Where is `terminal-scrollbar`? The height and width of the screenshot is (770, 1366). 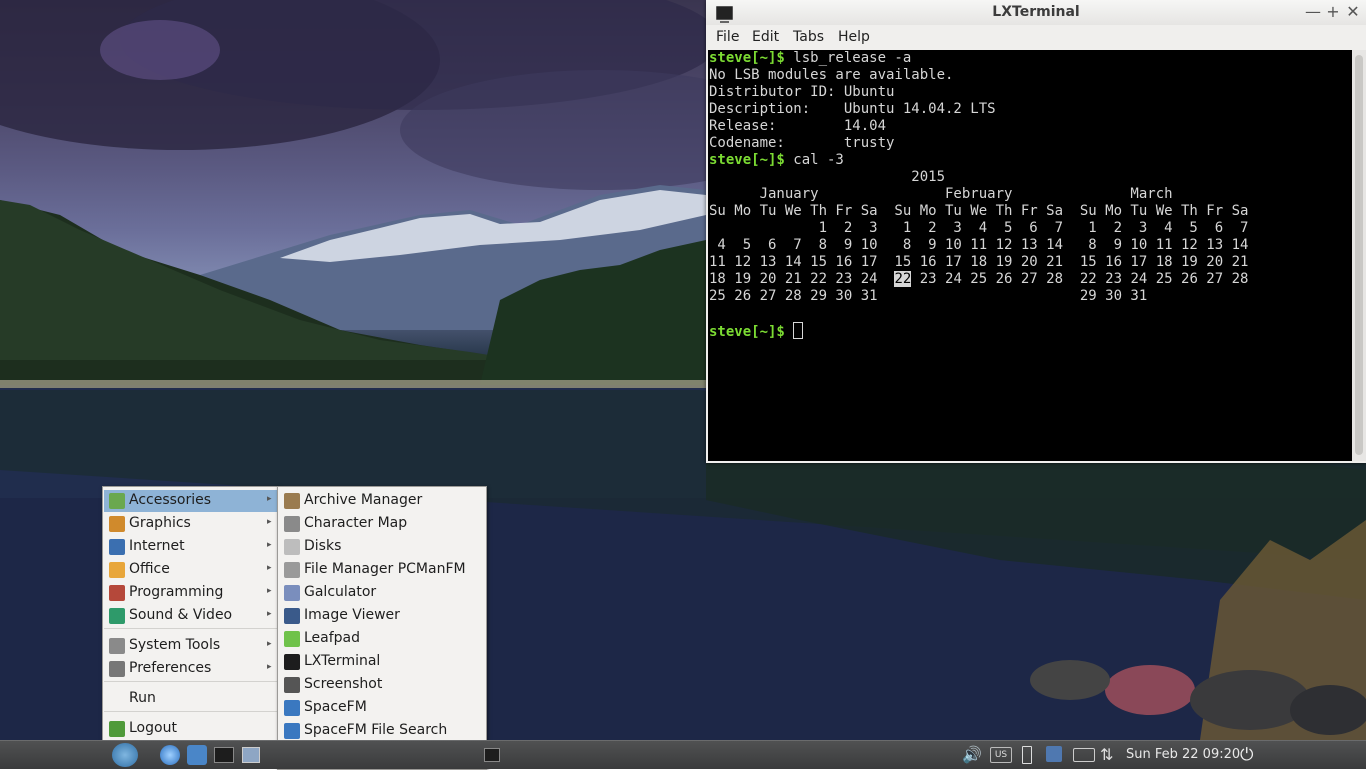 terminal-scrollbar is located at coordinates (1359, 255).